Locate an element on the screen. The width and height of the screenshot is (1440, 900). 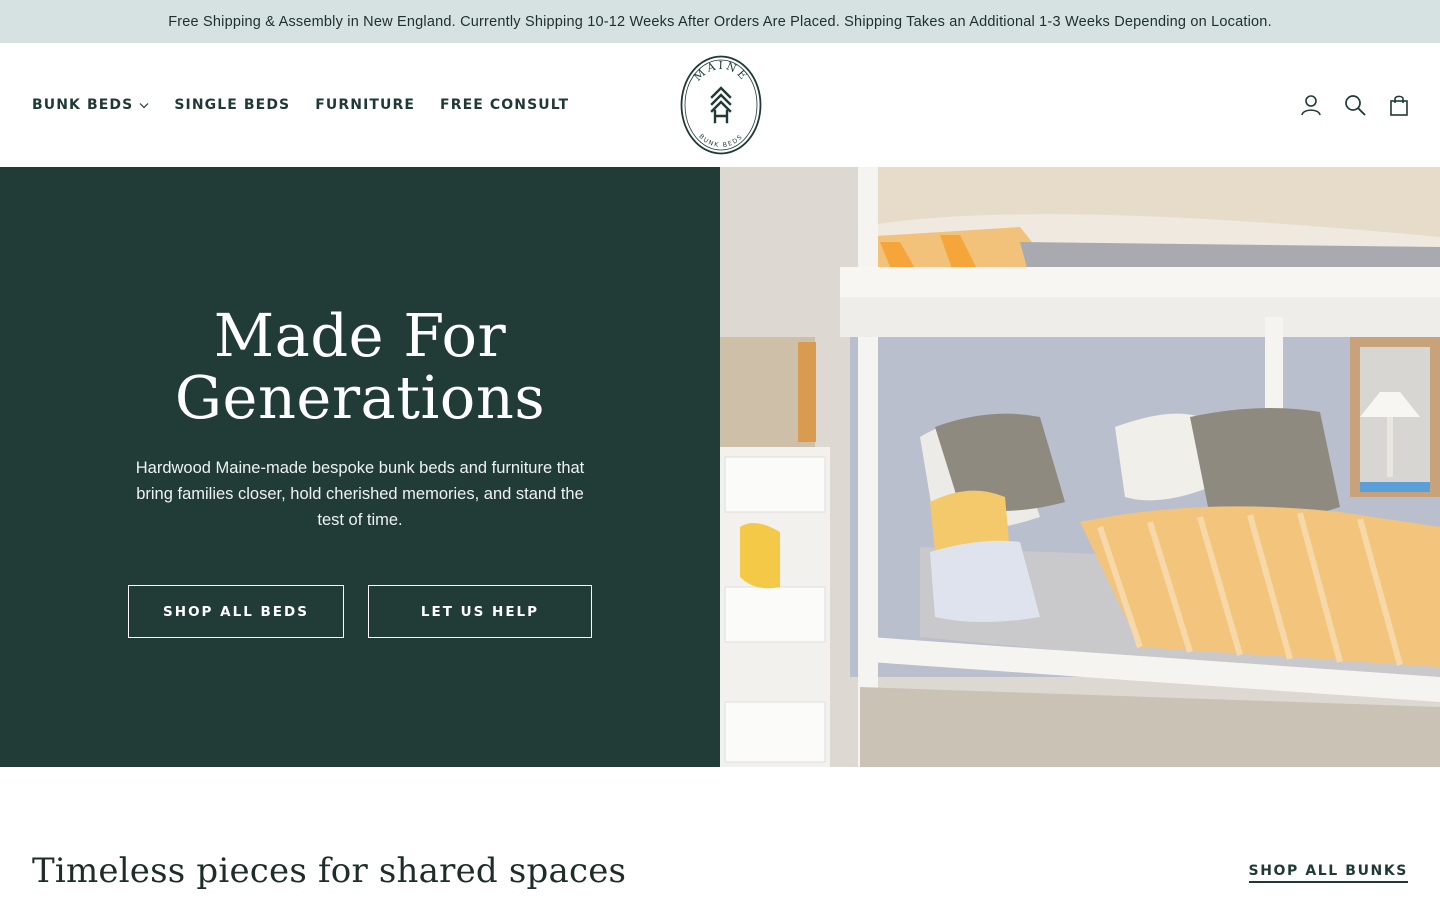
logo-bottom-text: BUNK BEDS is located at coordinates (720, 141).